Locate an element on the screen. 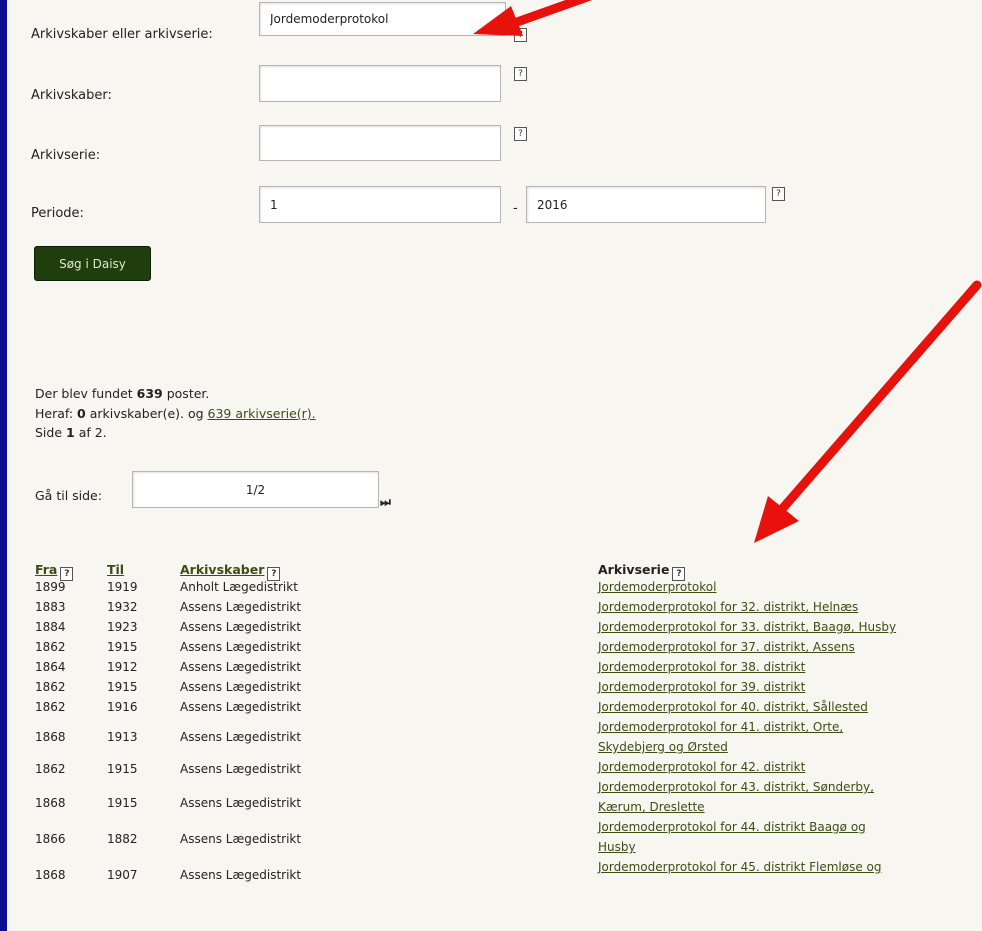 This screenshot has width=982, height=931. table-cell-from: 1866 is located at coordinates (50, 839).